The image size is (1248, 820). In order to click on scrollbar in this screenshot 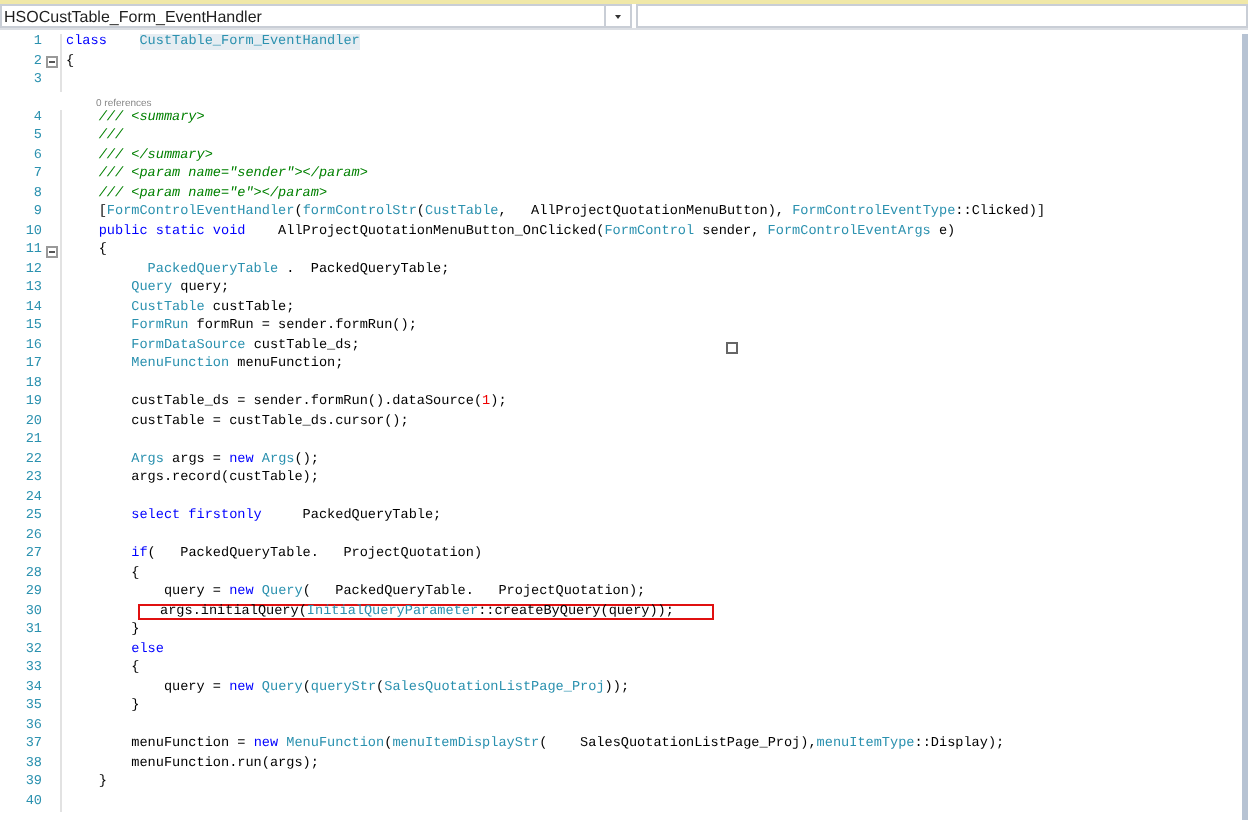, I will do `click(1245, 427)`.